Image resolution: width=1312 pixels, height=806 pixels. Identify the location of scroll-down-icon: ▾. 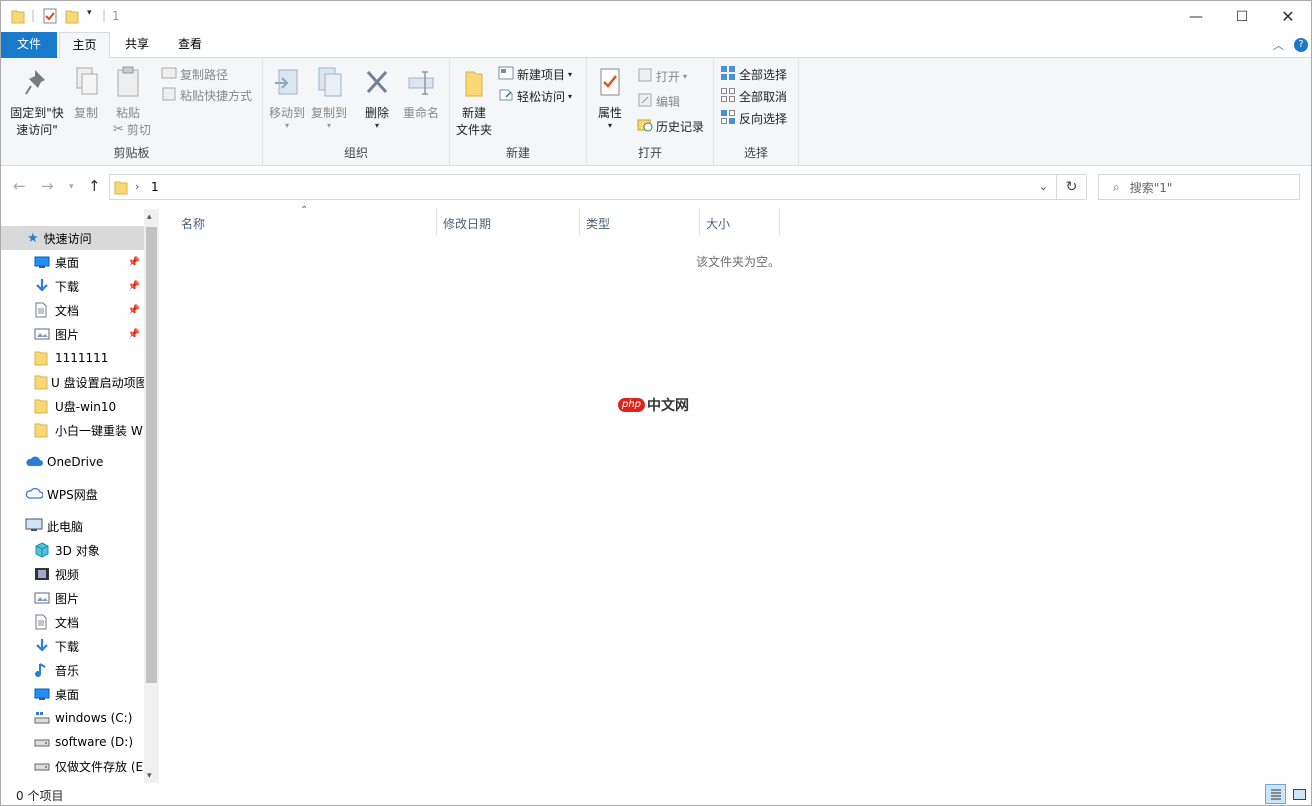
(149, 776).